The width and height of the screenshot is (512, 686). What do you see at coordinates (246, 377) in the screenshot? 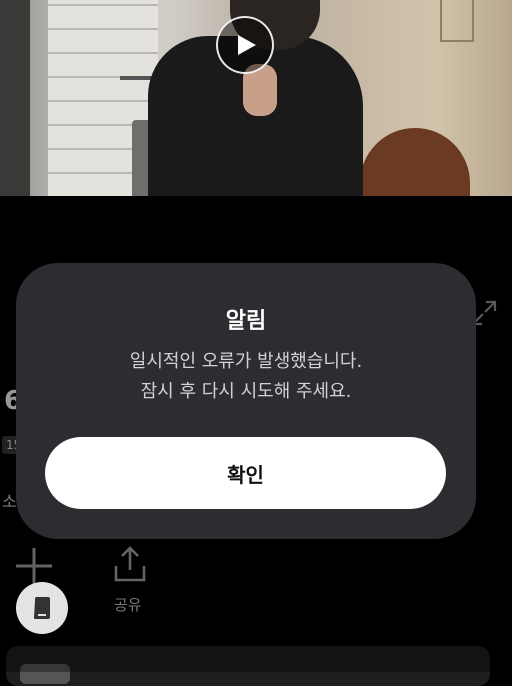
I see `dialog-message: 일시적인 오류가 발생했습니다. 잠시 후 다시 시도해 주세요.` at bounding box center [246, 377].